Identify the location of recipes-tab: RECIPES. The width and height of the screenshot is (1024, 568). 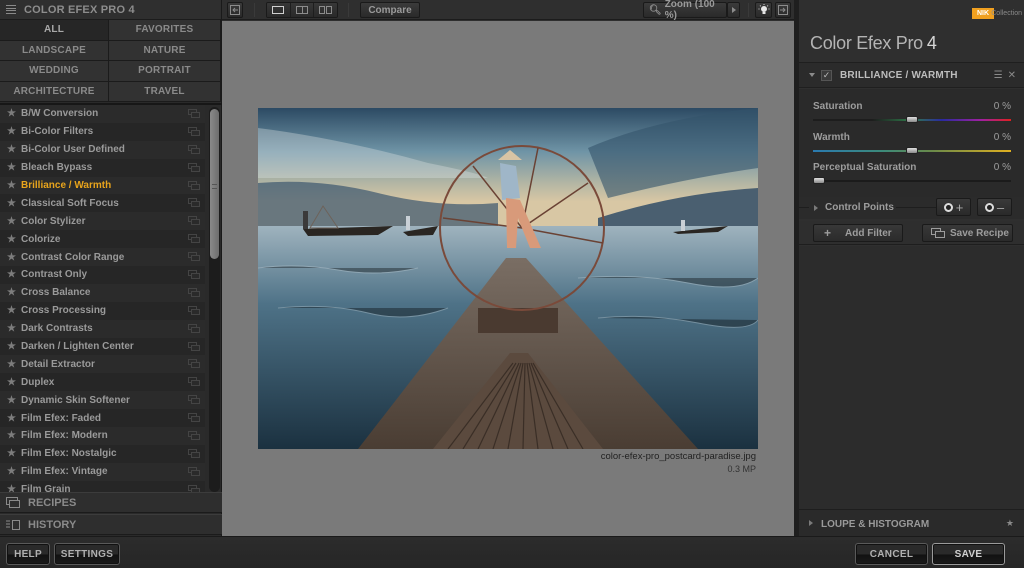
(111, 502).